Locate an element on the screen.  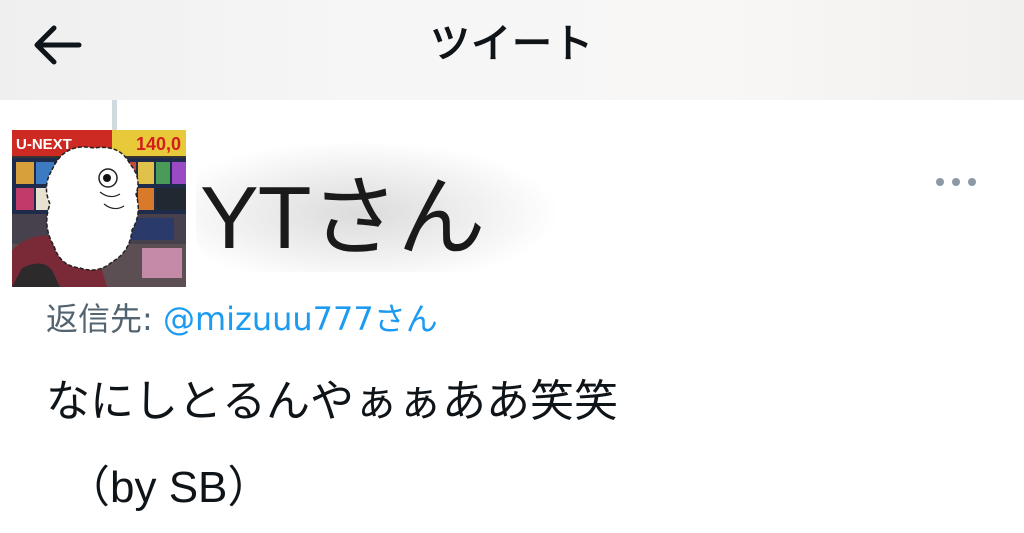
avatar-banner-text: U-NEXT is located at coordinates (44, 144).